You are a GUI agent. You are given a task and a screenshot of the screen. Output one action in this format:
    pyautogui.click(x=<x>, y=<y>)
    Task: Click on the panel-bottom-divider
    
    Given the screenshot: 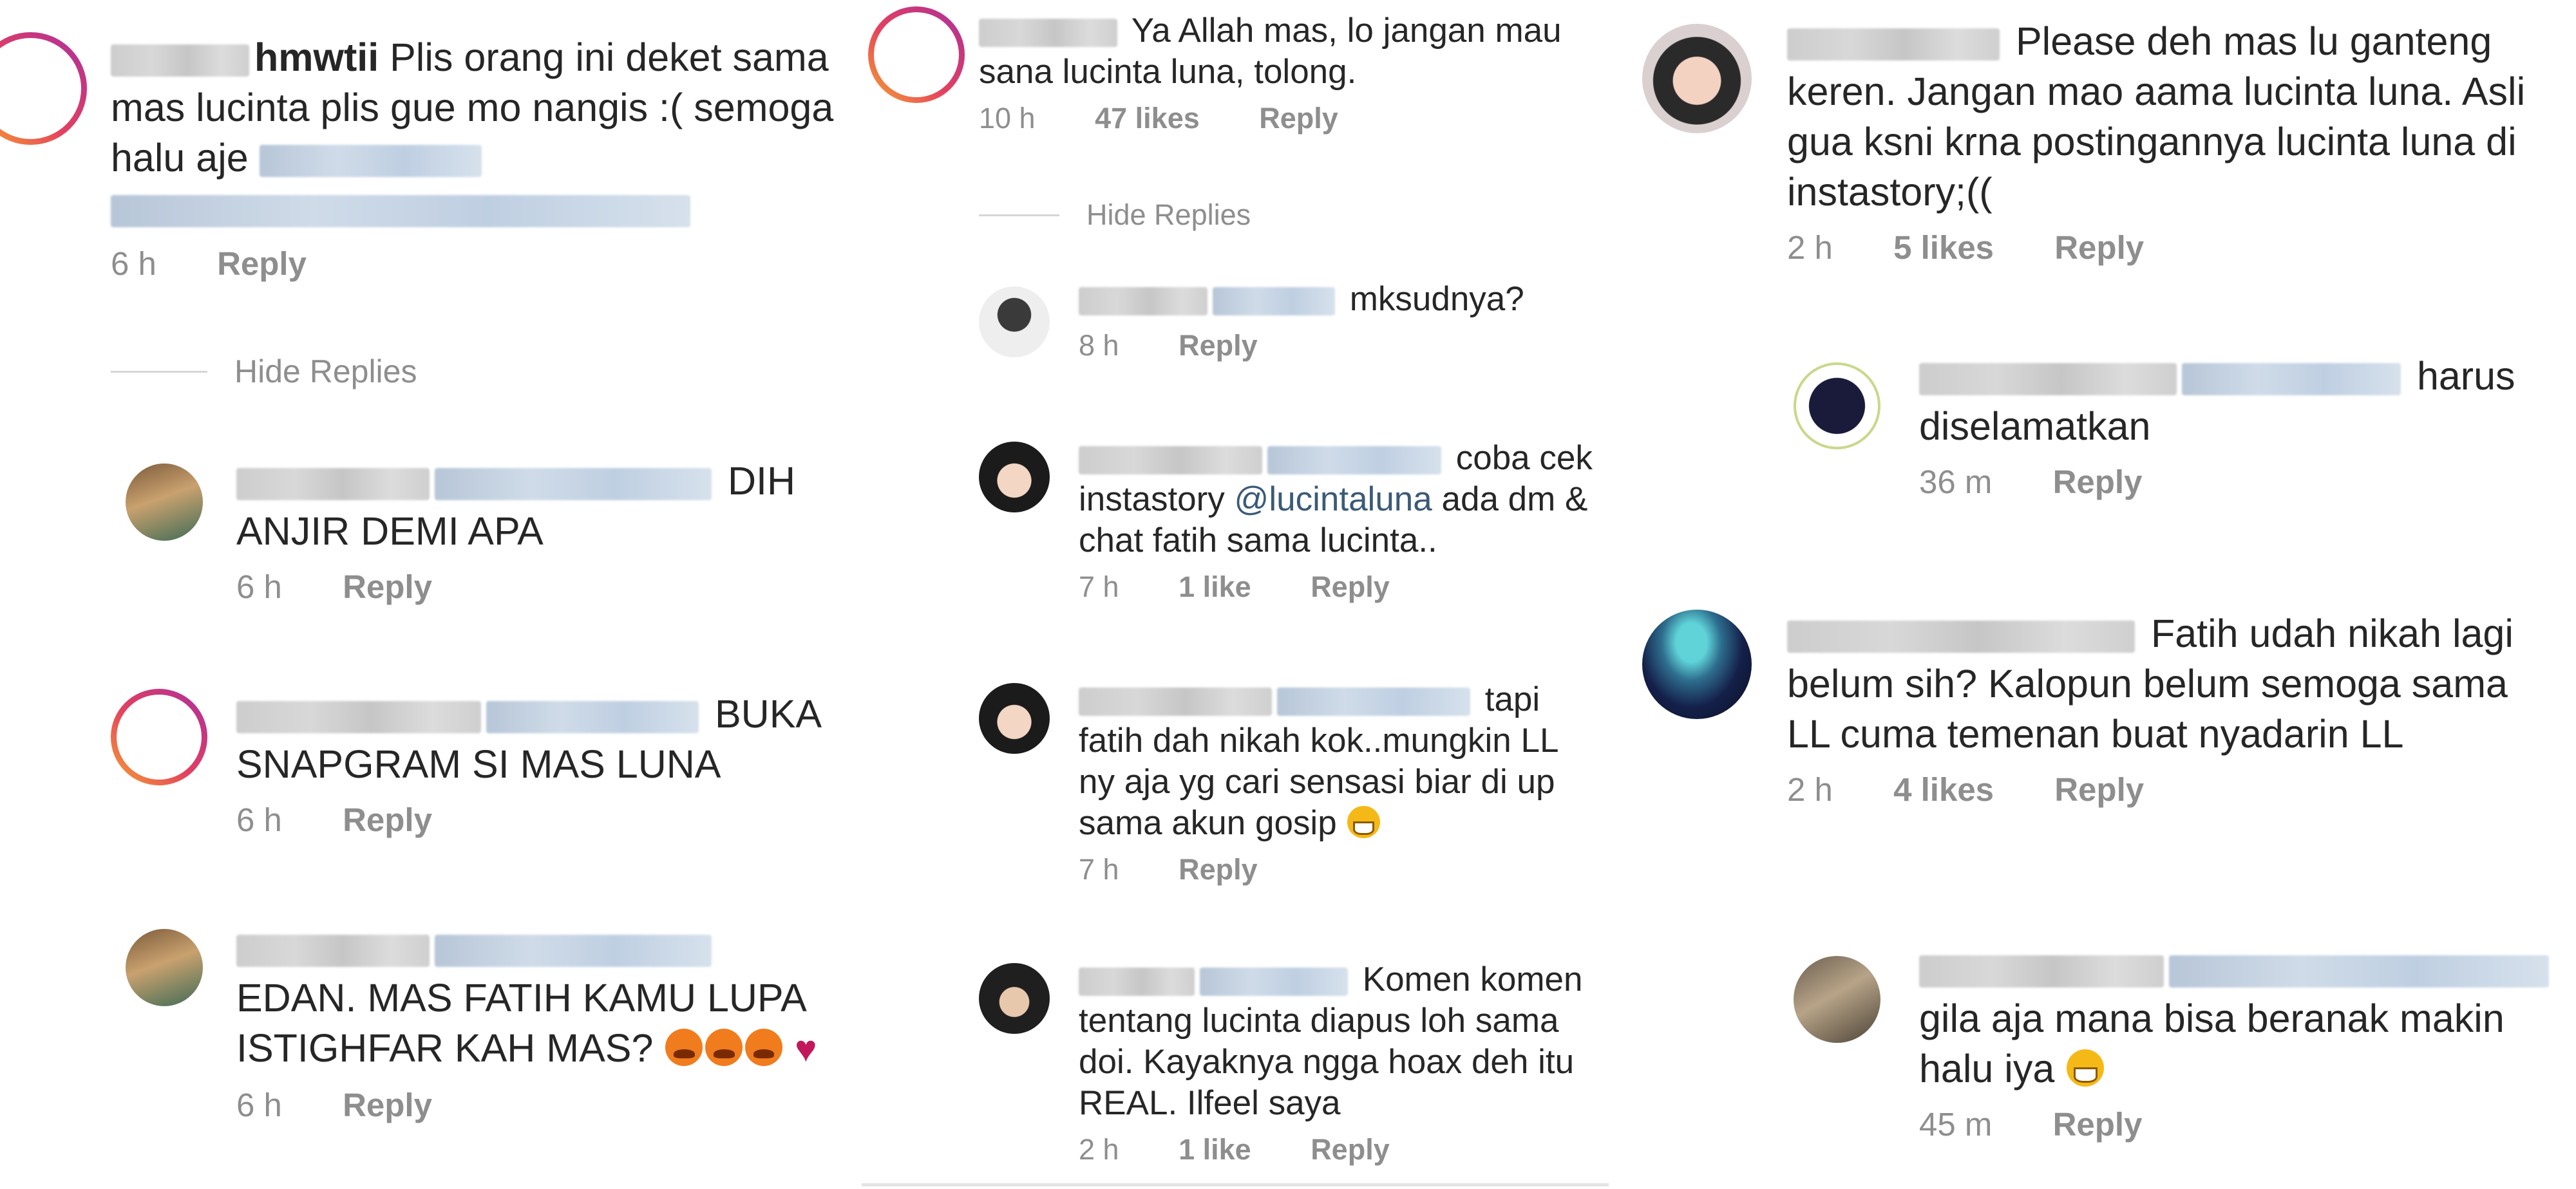 What is the action you would take?
    pyautogui.click(x=1235, y=1184)
    